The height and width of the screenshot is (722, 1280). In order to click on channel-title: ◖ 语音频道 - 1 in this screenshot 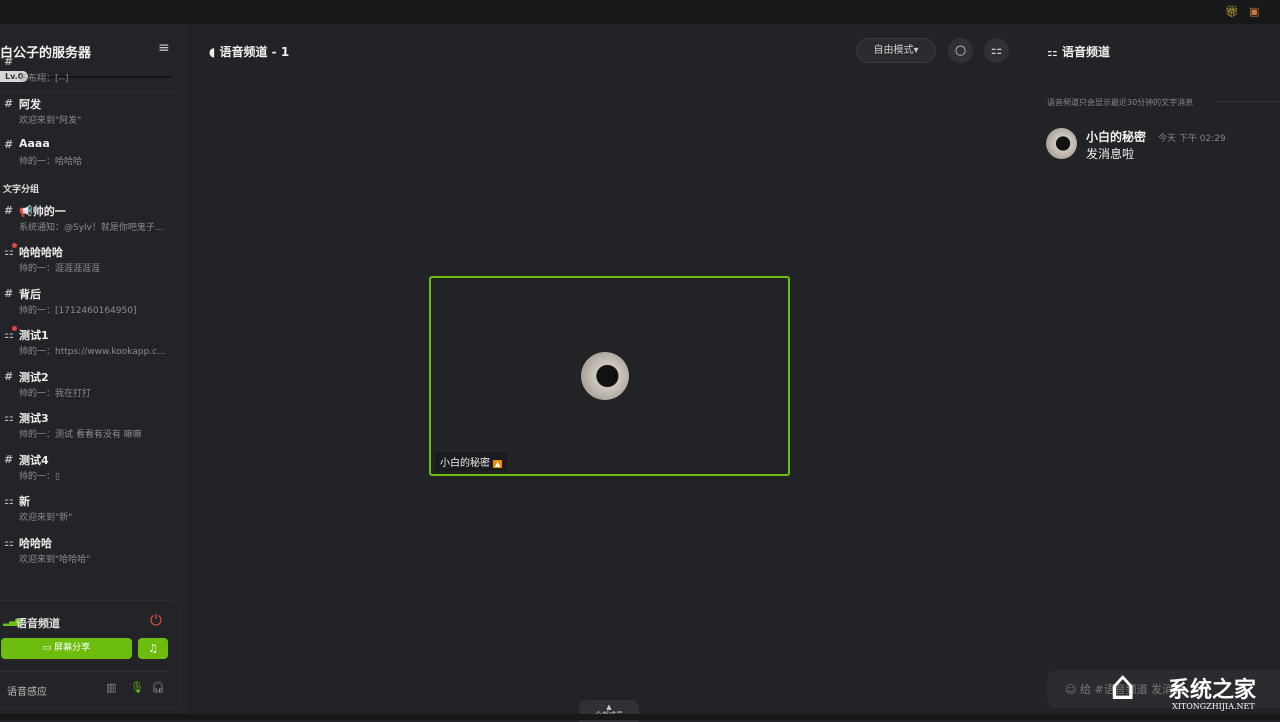, I will do `click(249, 51)`.